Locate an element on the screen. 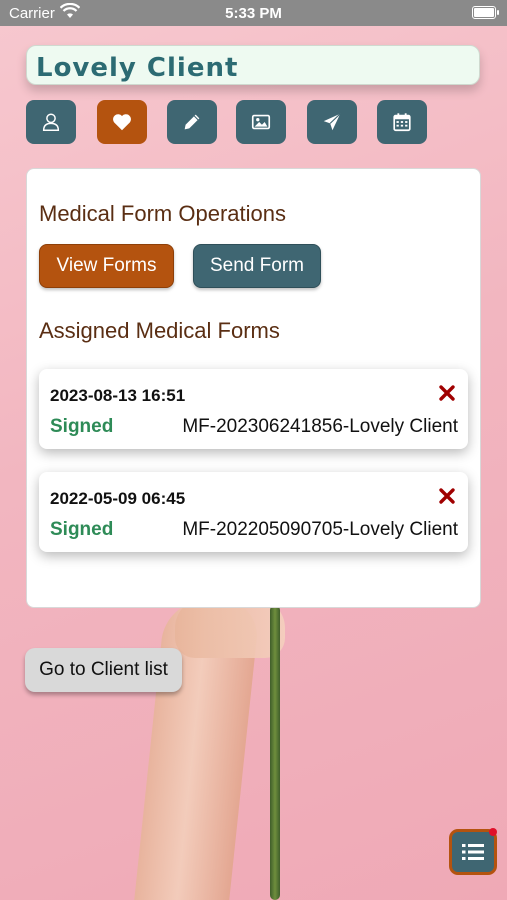 The height and width of the screenshot is (900, 507). image-icon is located at coordinates (261, 122).